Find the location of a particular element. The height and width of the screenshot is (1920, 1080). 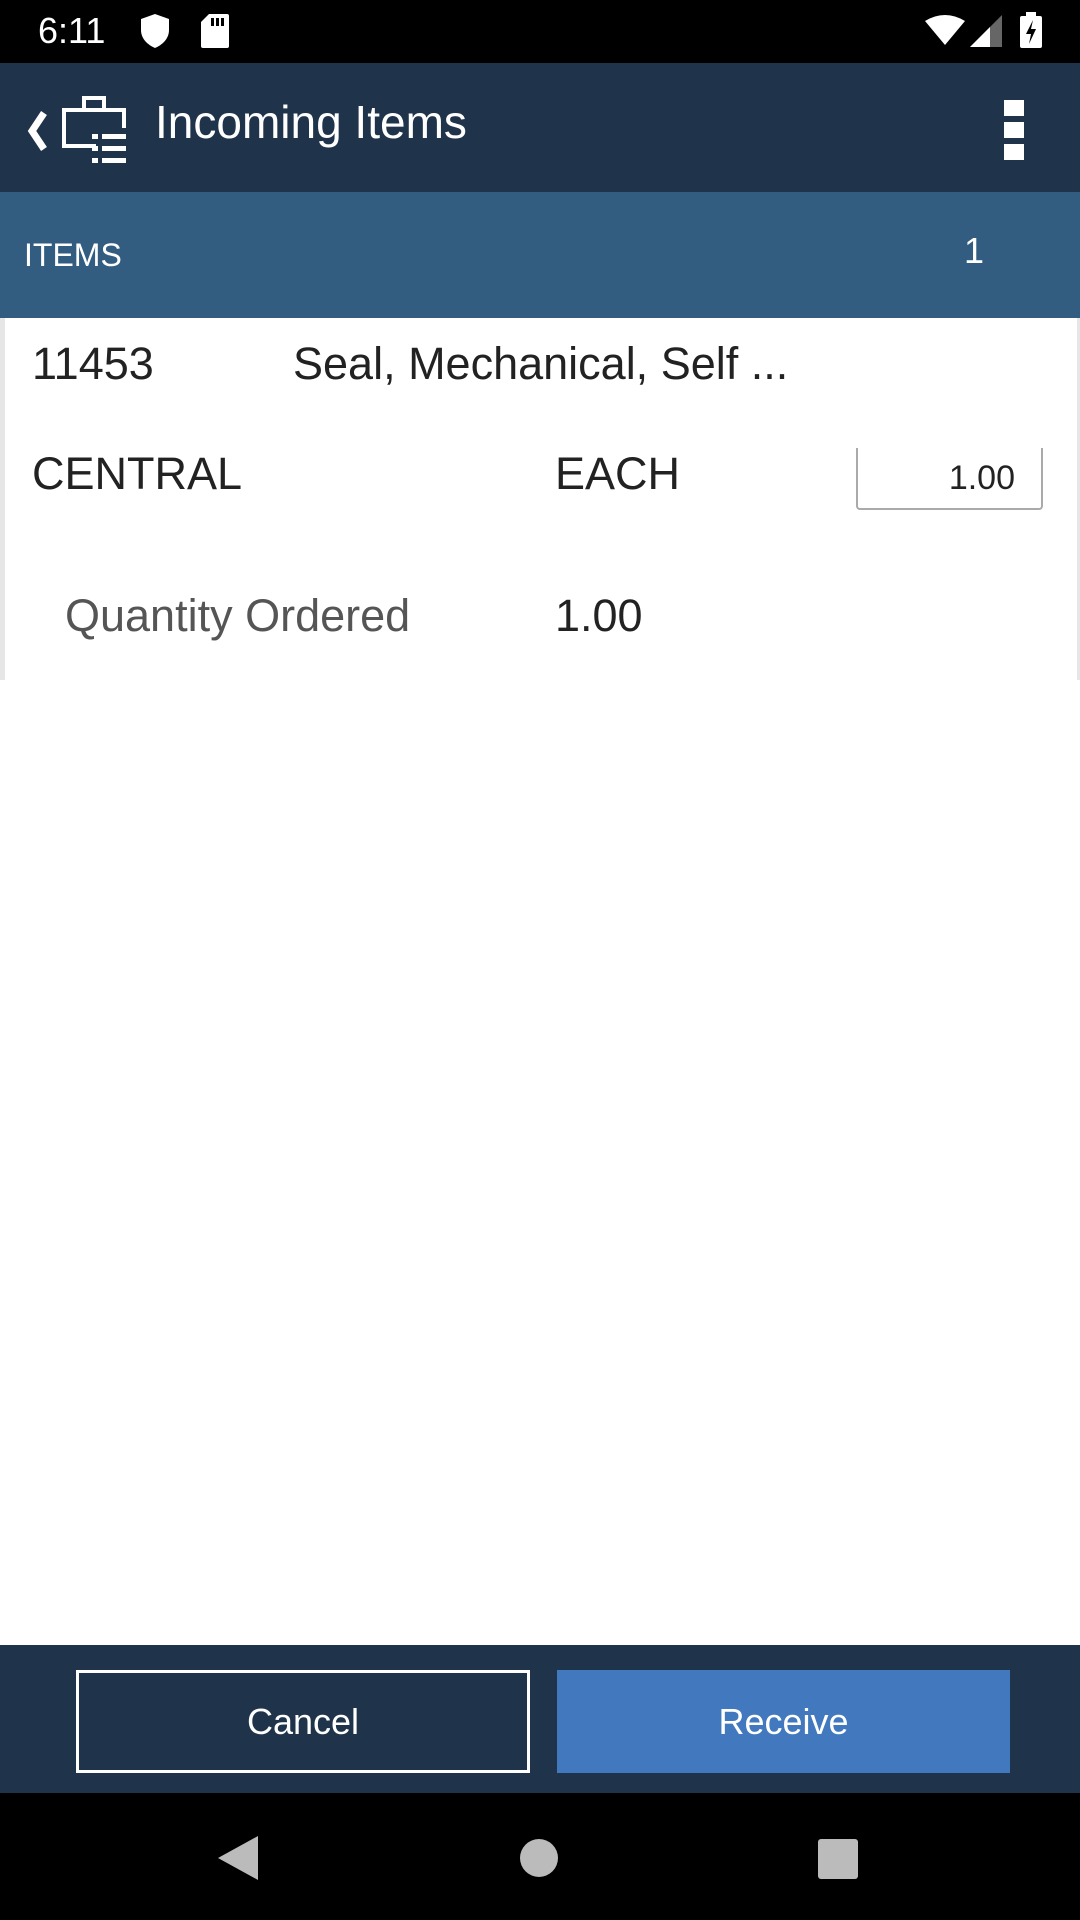

more-vertical-icon is located at coordinates (1014, 130).